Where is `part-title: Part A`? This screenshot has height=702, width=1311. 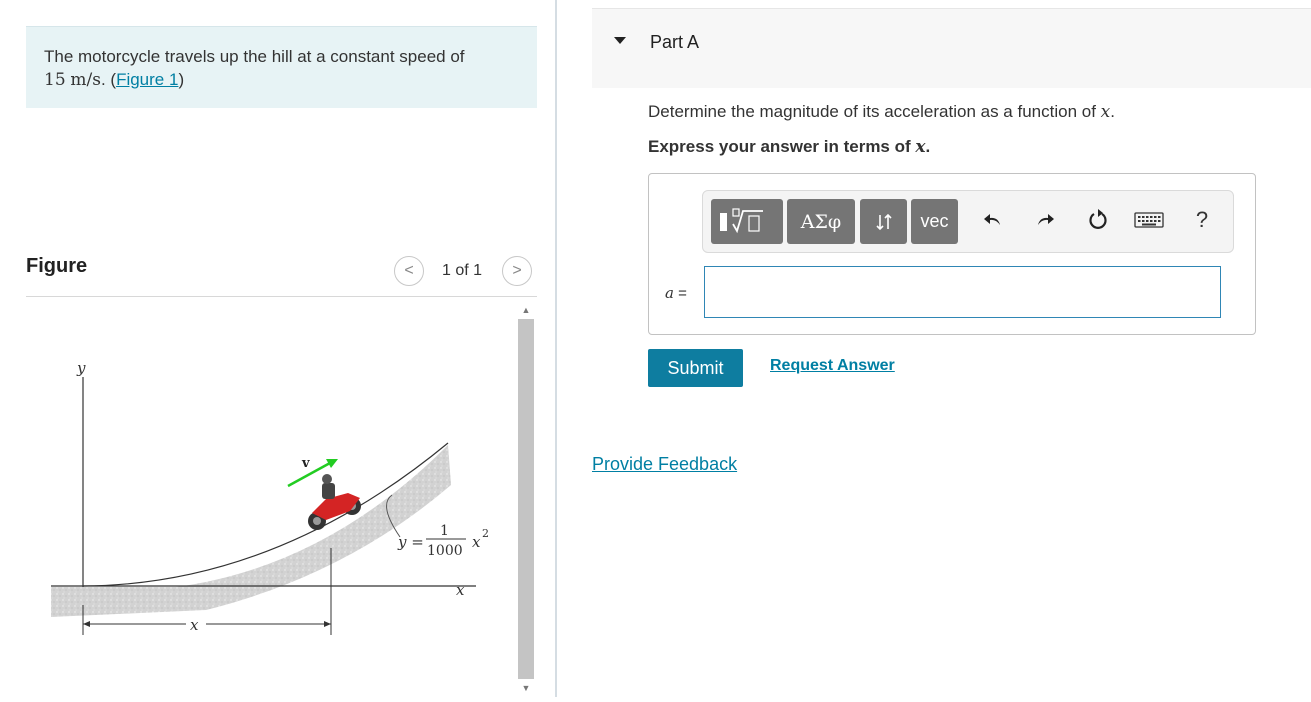
part-title: Part A is located at coordinates (675, 42).